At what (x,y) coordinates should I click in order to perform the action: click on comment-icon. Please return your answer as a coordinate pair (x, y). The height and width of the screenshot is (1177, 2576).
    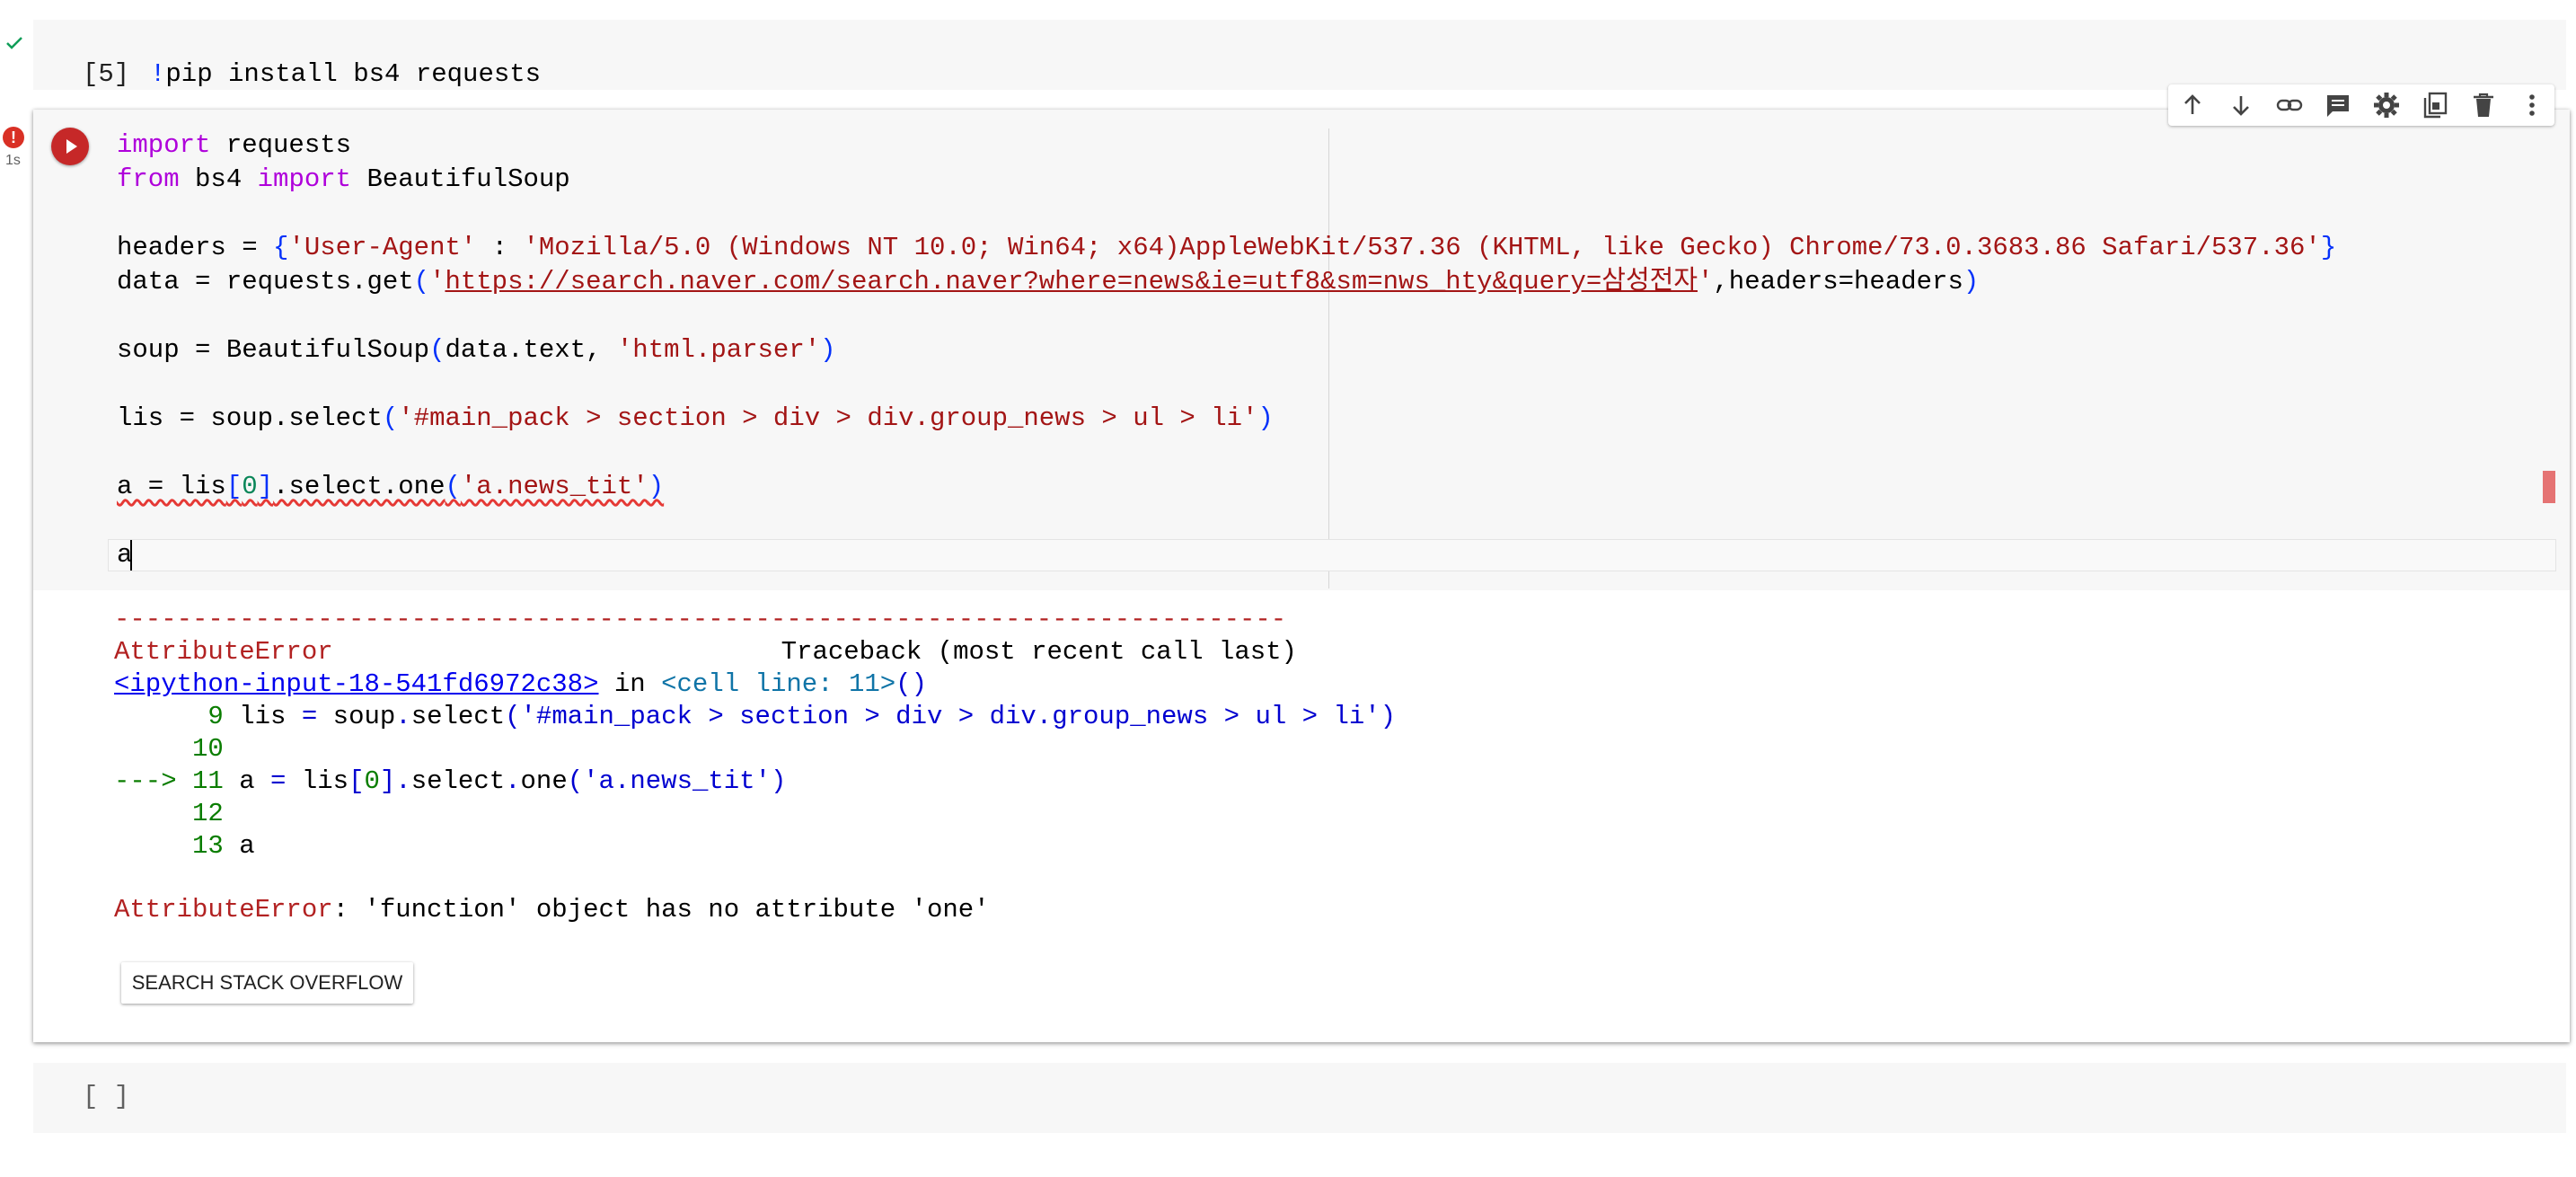
    Looking at the image, I should click on (2338, 105).